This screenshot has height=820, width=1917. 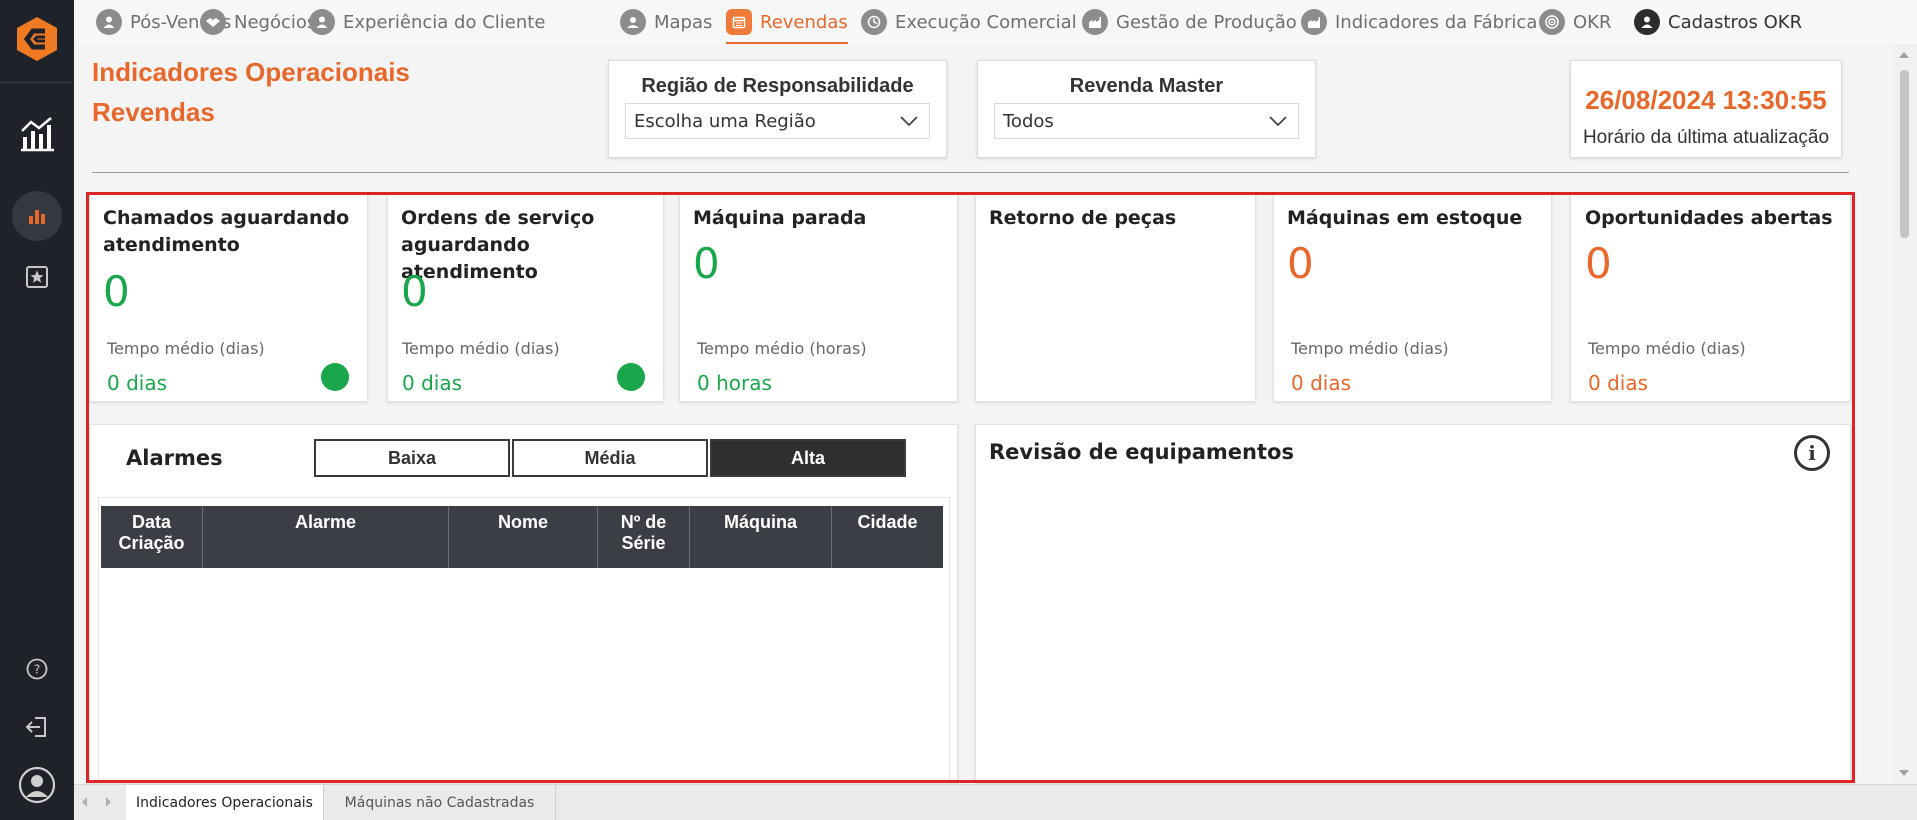 What do you see at coordinates (1706, 100) in the screenshot?
I see `last-update-timestamp: 26/08/2024 13:30:55` at bounding box center [1706, 100].